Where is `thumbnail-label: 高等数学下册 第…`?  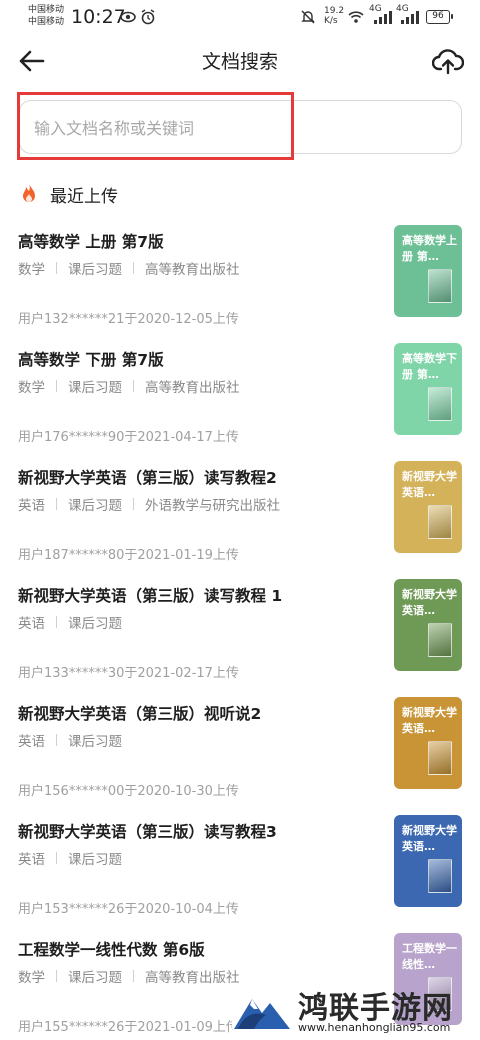 thumbnail-label: 高等数学下册 第… is located at coordinates (429, 366).